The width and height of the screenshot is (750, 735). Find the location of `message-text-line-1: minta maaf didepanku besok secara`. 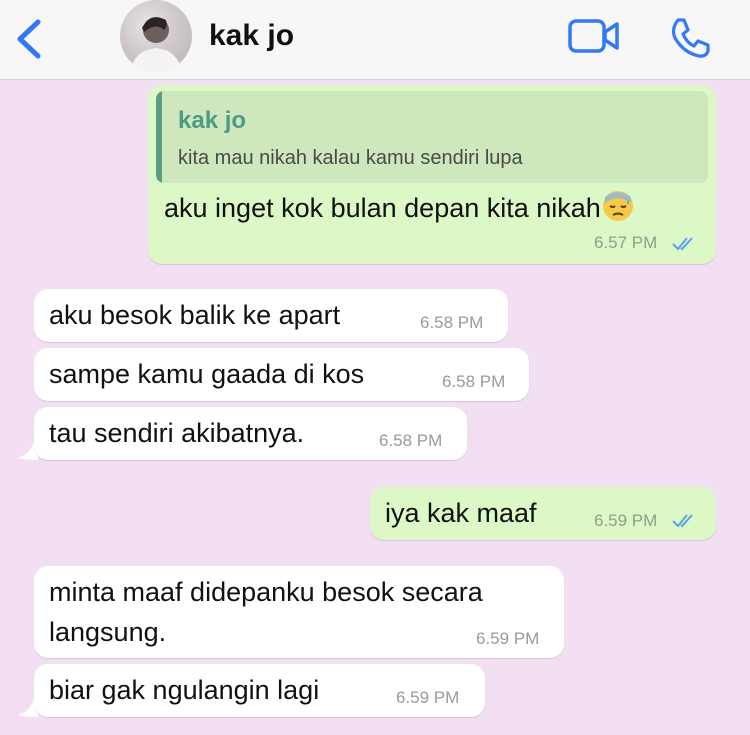

message-text-line-1: minta maaf didepanku besok secara is located at coordinates (266, 592).